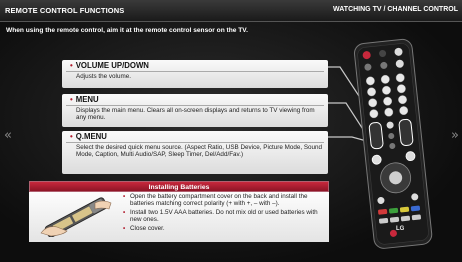 This screenshot has height=262, width=462. I want to click on function-title: • Q.MENU, so click(88, 136).